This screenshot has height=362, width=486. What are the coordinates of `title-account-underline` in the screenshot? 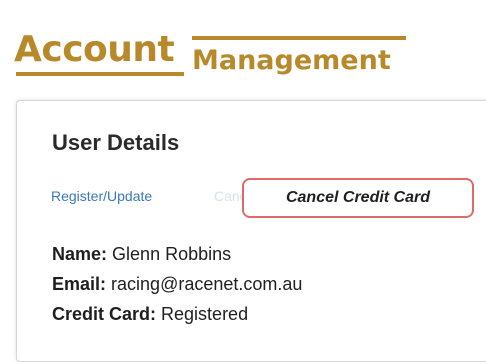 It's located at (100, 74).